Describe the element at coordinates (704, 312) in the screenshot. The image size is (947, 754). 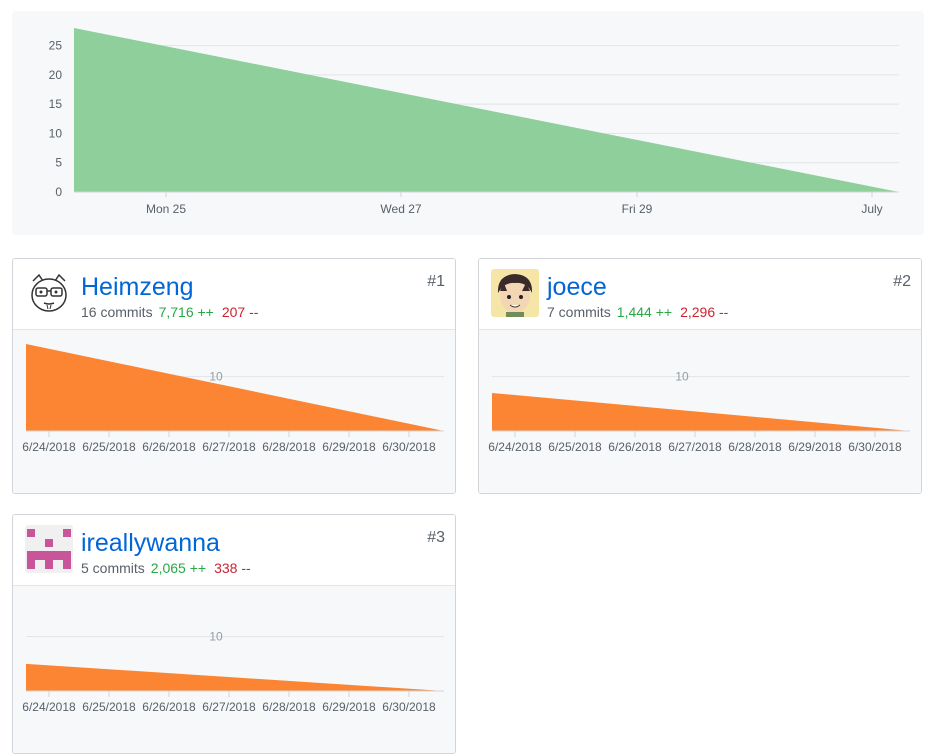
I see `deletions-count: 2,296 --` at that location.